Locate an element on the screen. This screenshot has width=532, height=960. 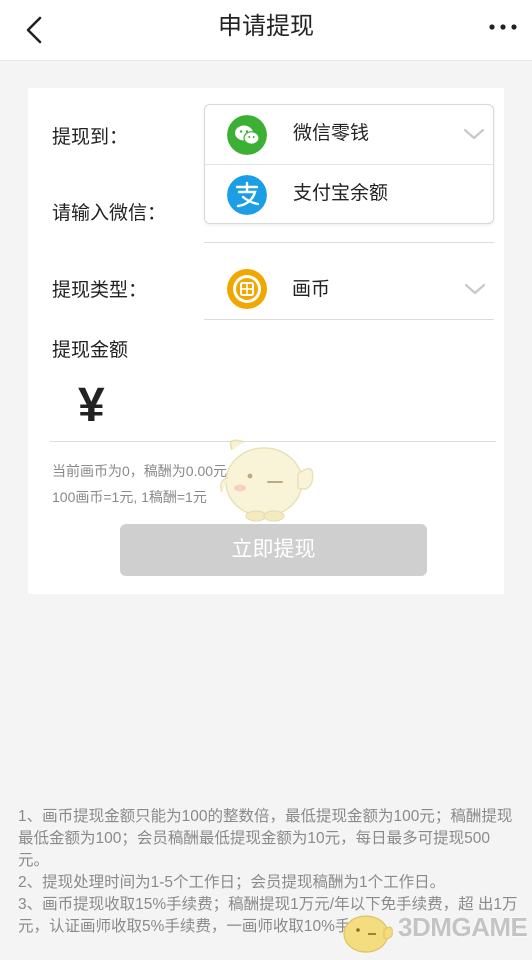
withdraw-target-dropdown: 微信零钱 支付宝余额 is located at coordinates (349, 164).